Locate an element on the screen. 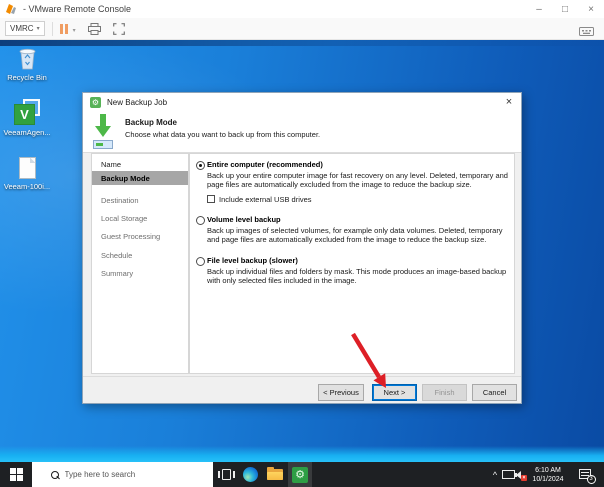 The image size is (604, 487). next-button: Next > is located at coordinates (394, 392).